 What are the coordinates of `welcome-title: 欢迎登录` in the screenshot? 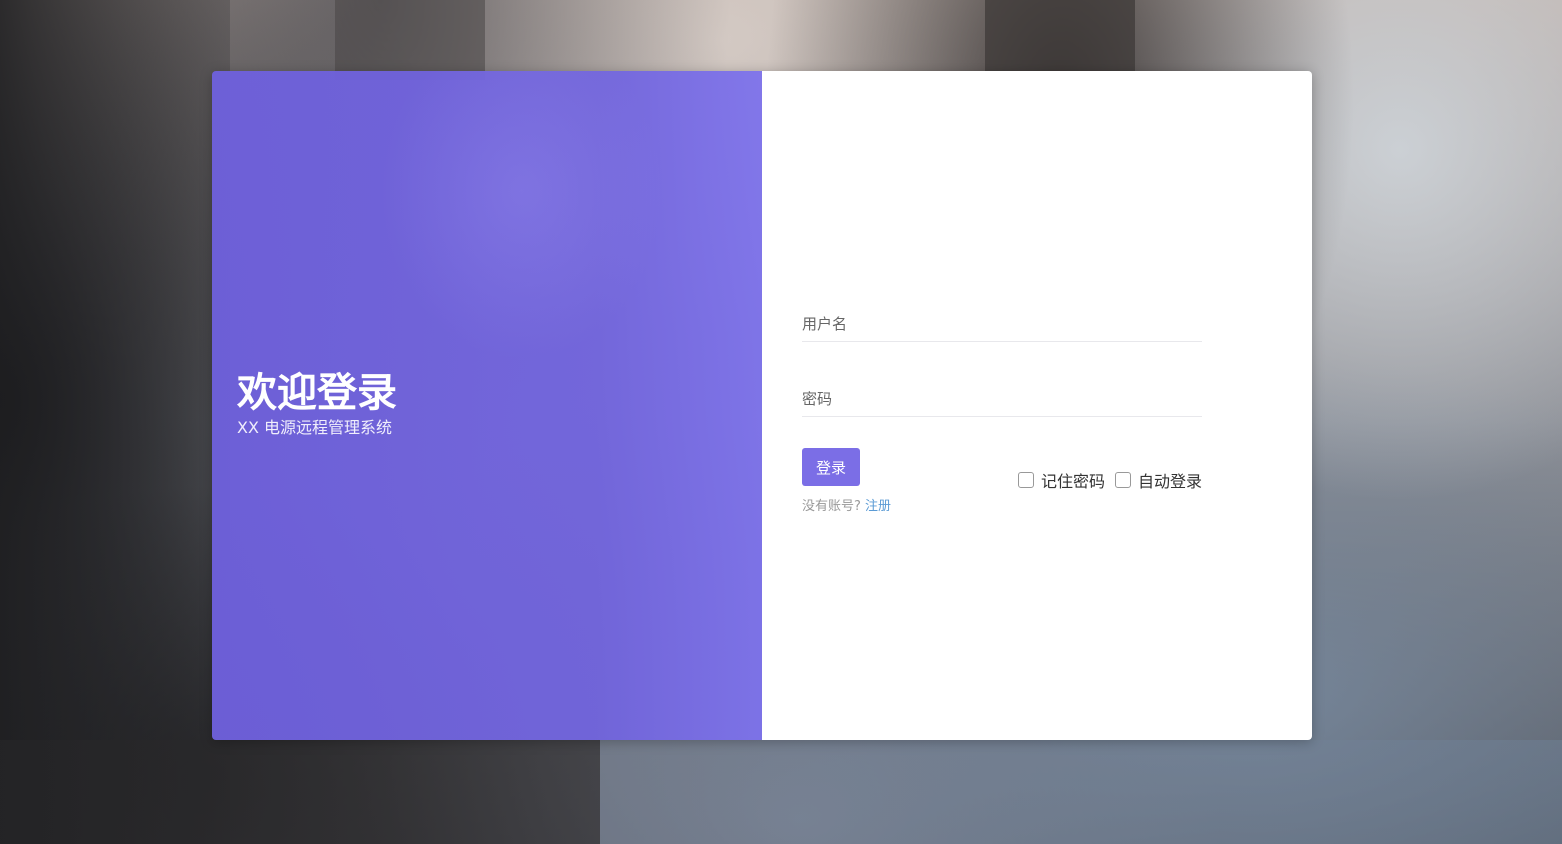 It's located at (317, 393).